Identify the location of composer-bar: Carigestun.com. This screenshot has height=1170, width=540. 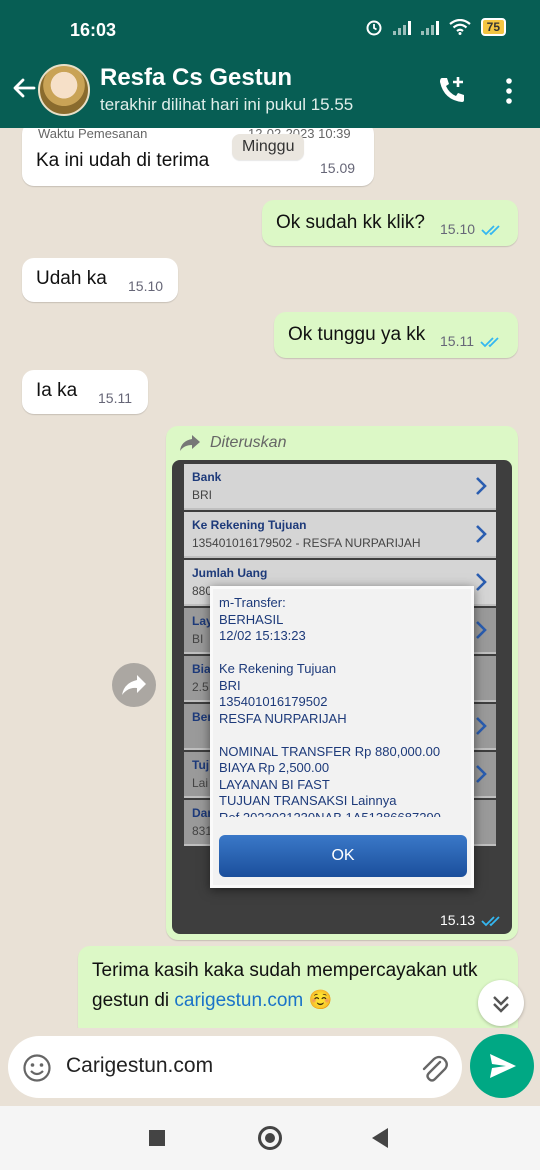
(270, 1067).